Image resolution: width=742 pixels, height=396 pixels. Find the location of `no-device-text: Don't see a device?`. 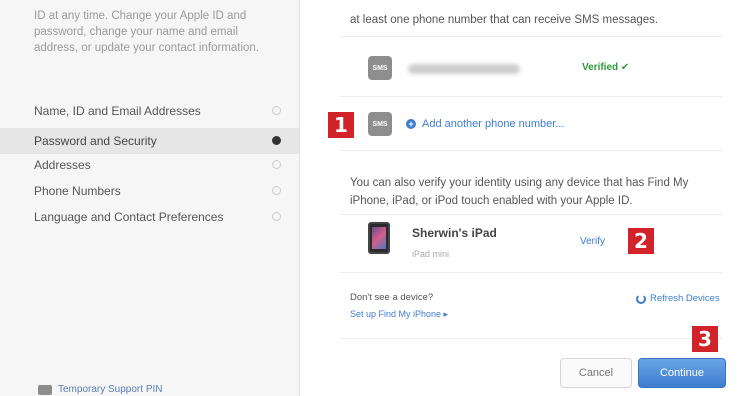

no-device-text: Don't see a device? is located at coordinates (392, 297).